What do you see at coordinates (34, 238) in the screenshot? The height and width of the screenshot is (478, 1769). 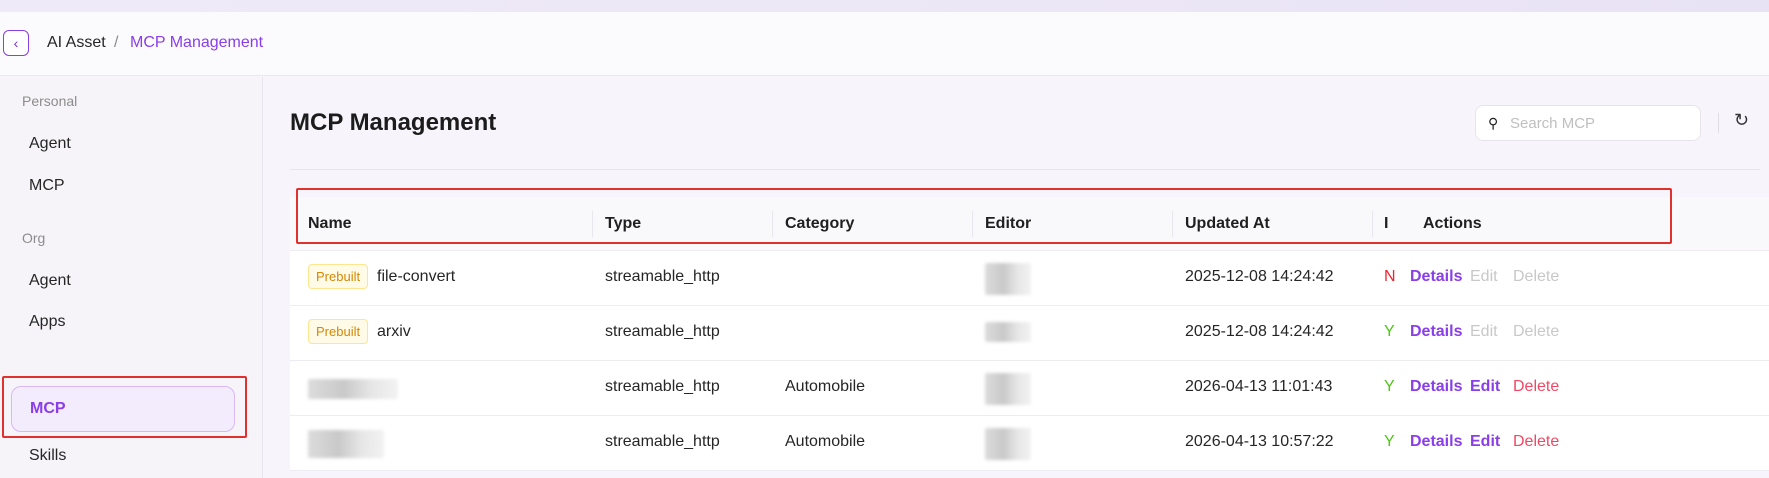 I see `sidebar-group-org: Org` at bounding box center [34, 238].